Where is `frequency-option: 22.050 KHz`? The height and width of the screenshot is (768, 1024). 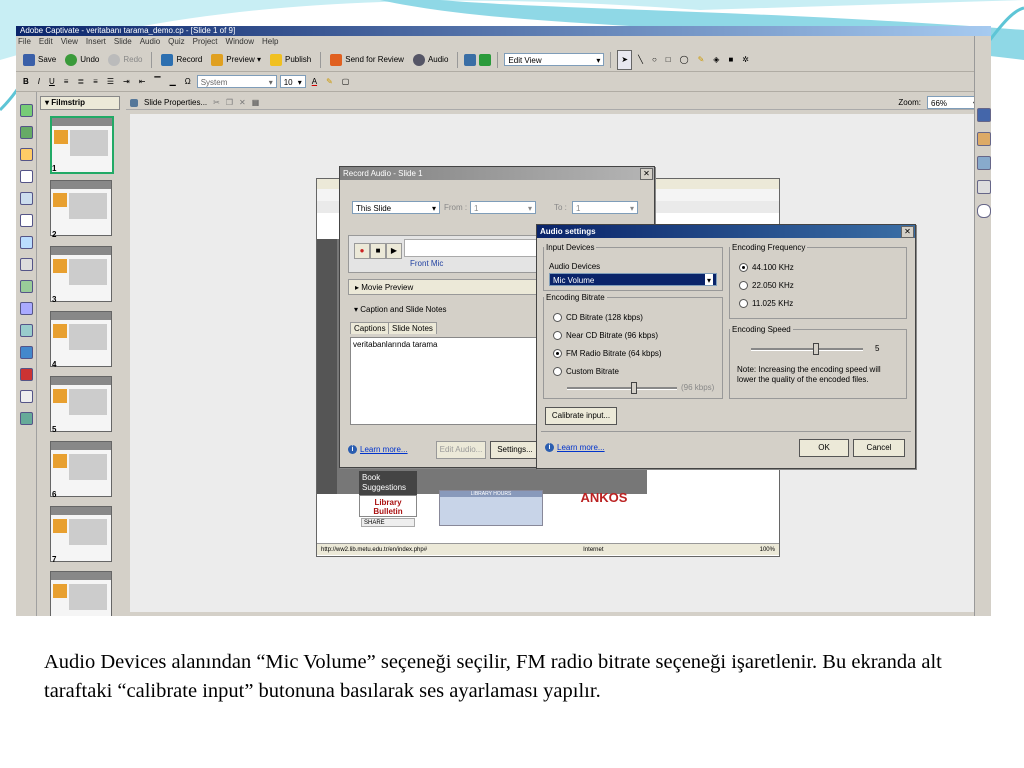 frequency-option: 22.050 KHz is located at coordinates (766, 285).